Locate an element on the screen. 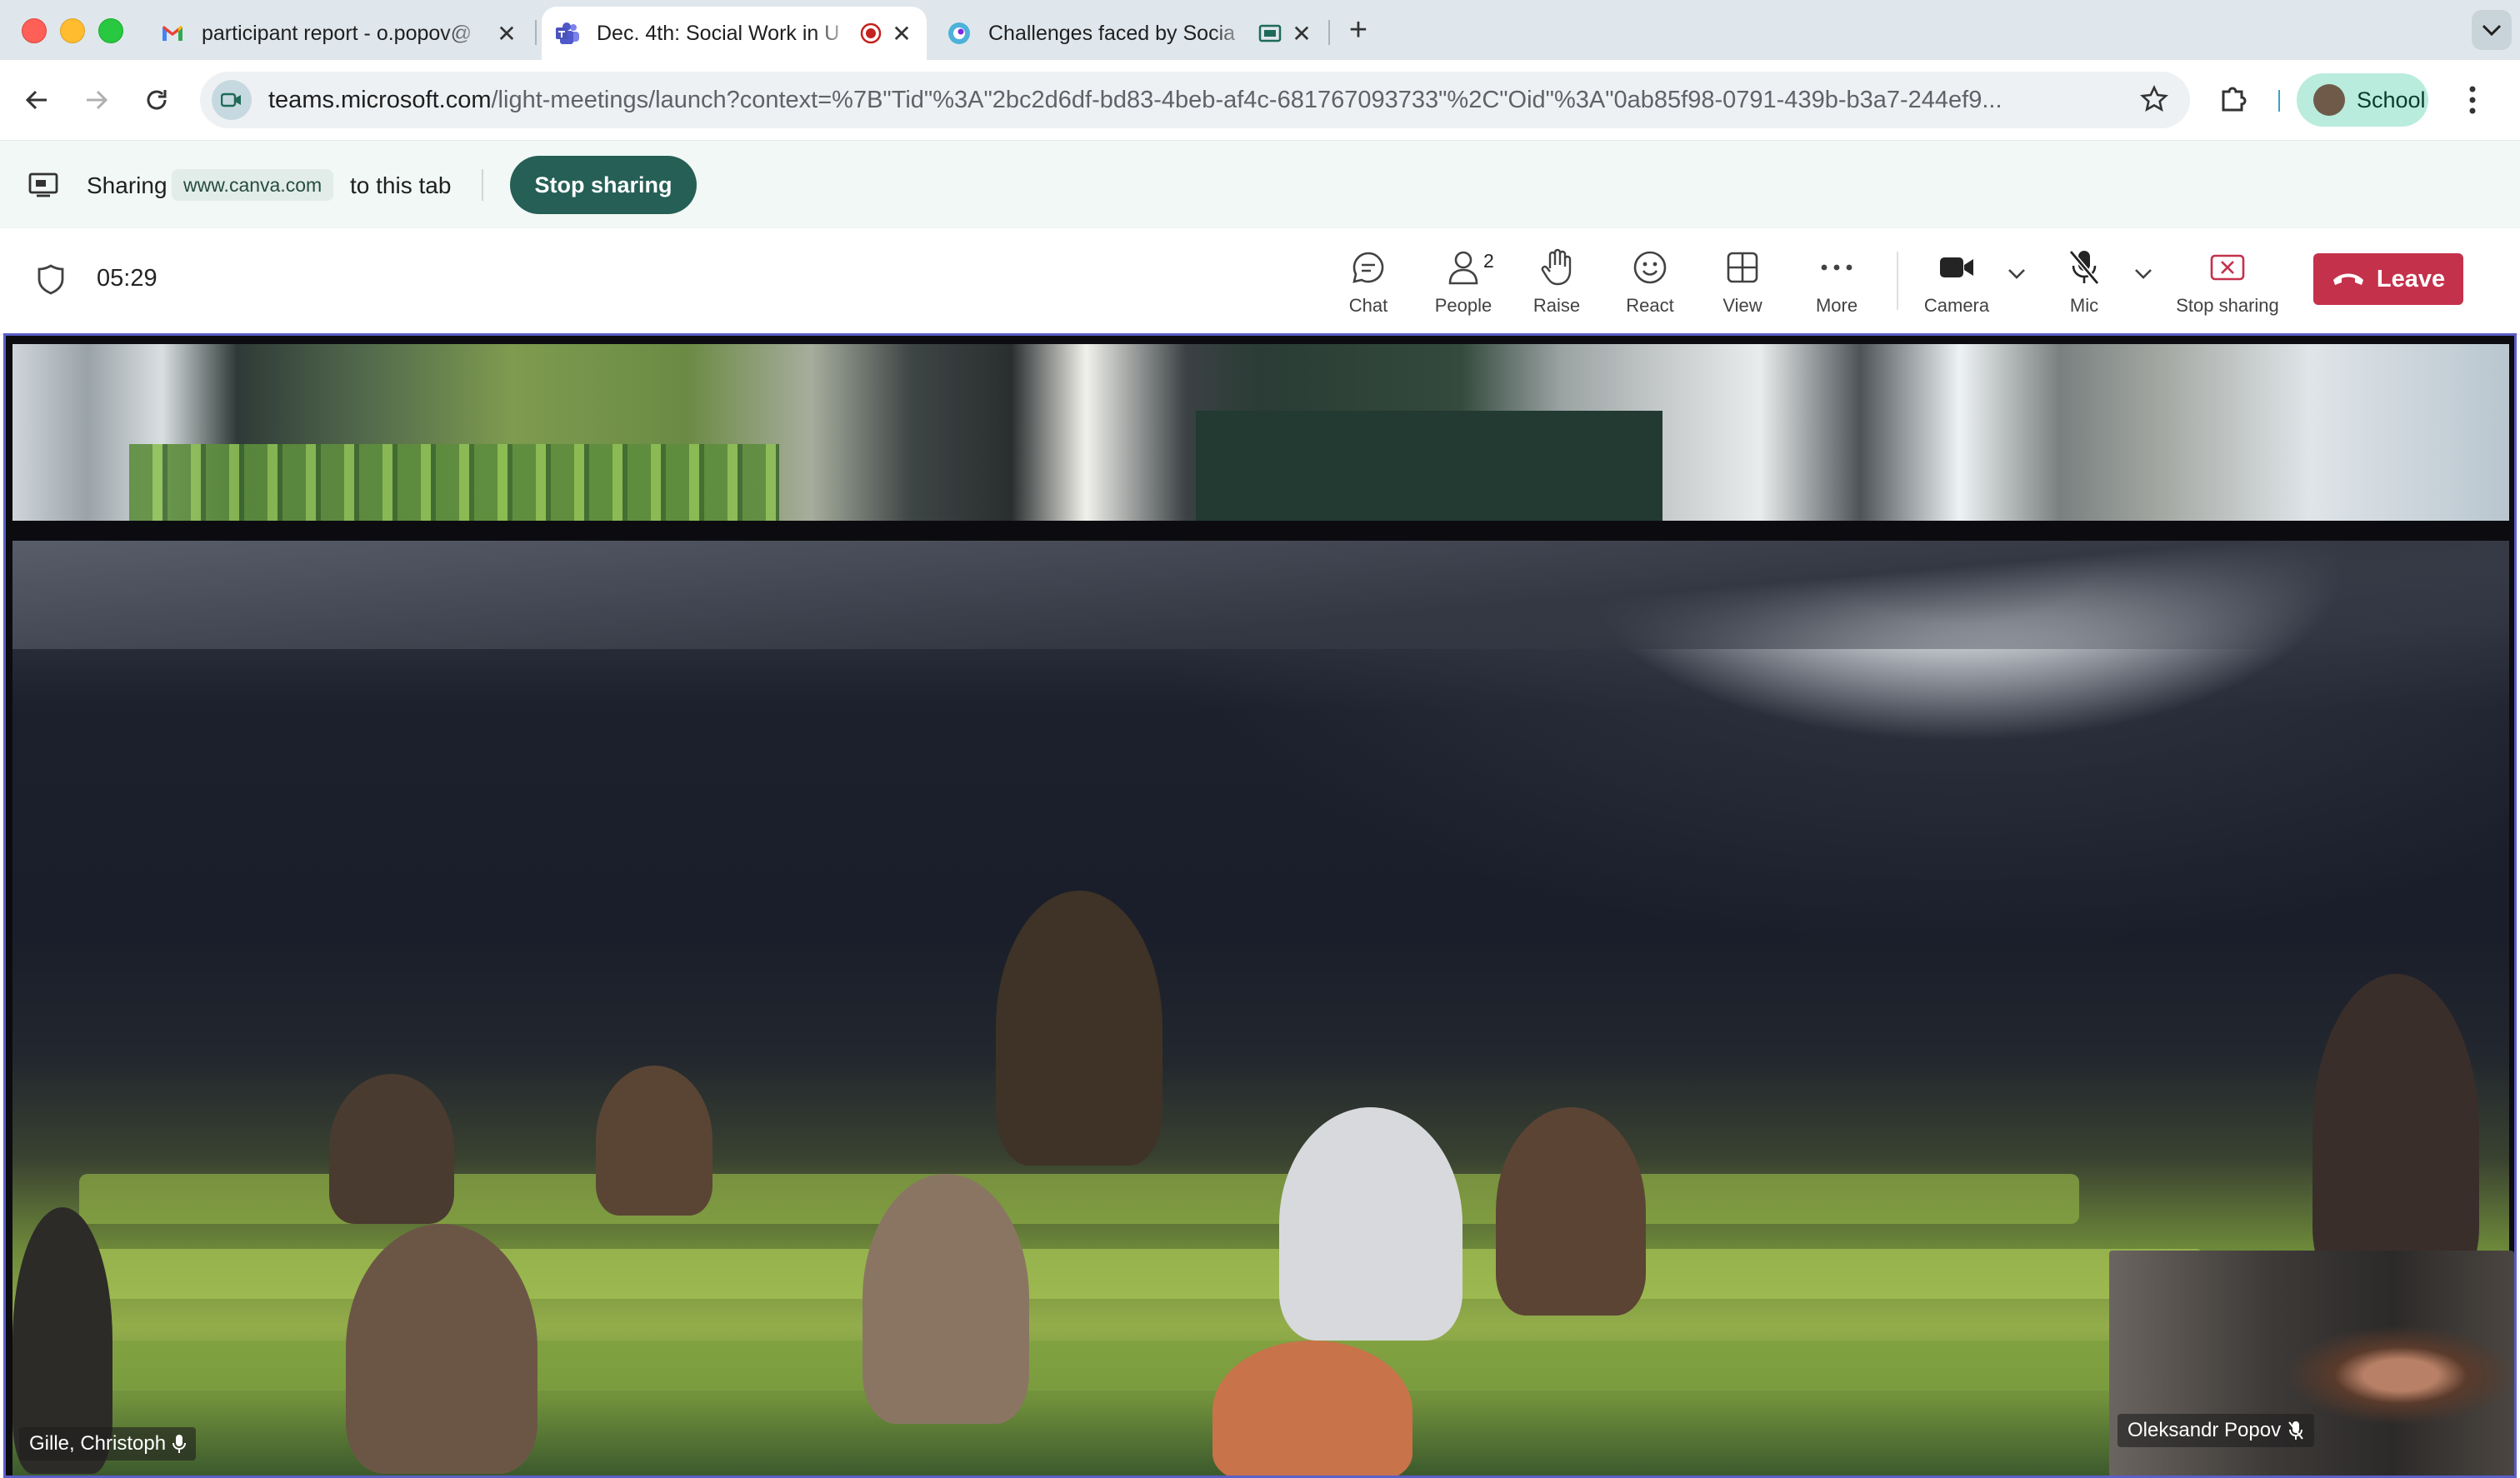 Image resolution: width=2520 pixels, height=1478 pixels. self-view-video: Oleksandr Popov is located at coordinates (2311, 1364).